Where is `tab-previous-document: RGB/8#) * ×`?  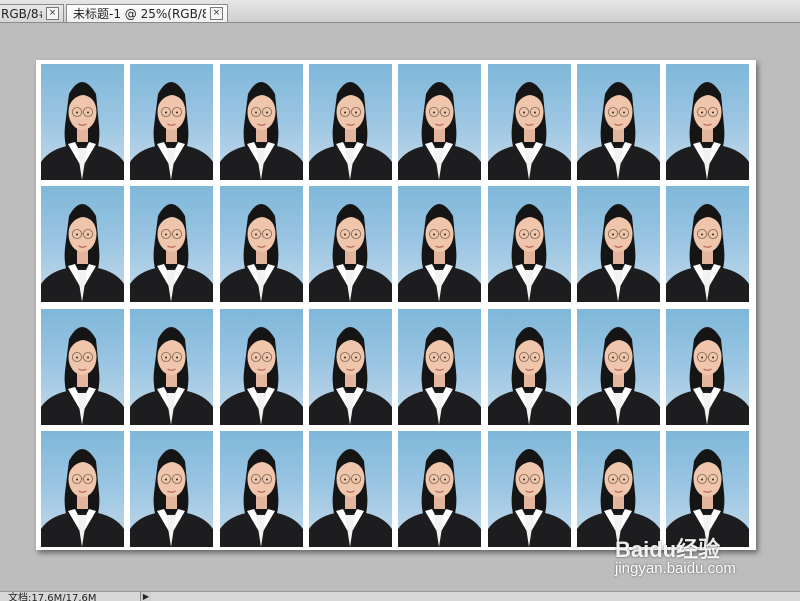
tab-previous-document: RGB/8#) * × is located at coordinates (32, 13).